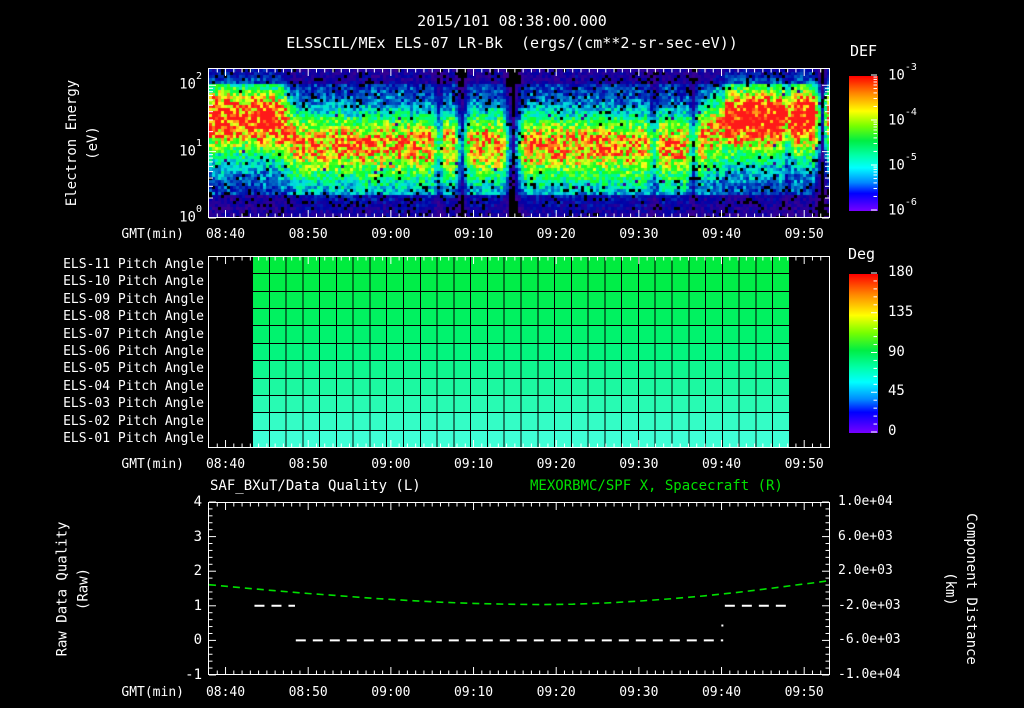  Describe the element at coordinates (896, 391) in the screenshot. I see `deg-tick-label: 45` at that location.